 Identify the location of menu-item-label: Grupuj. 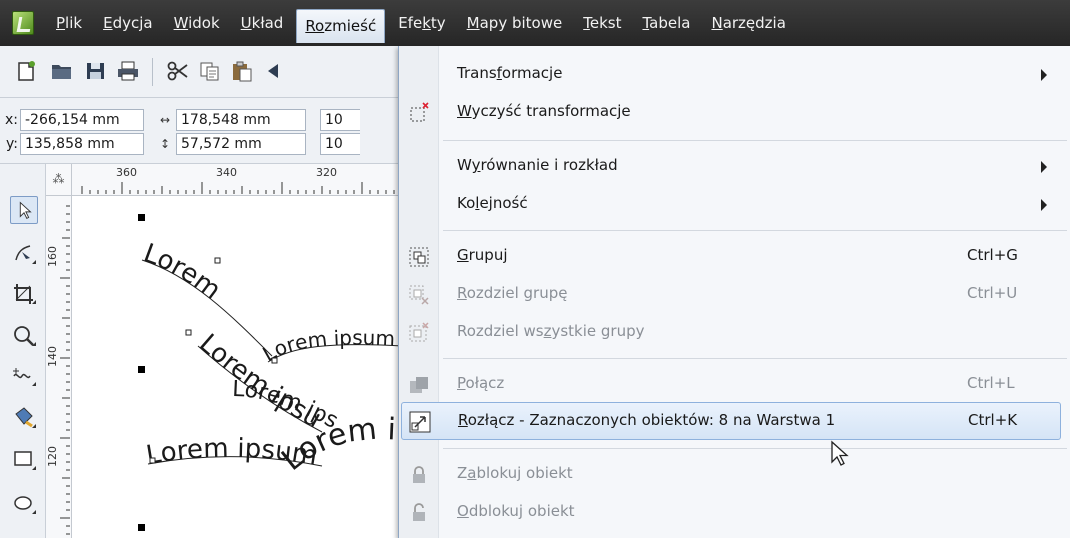
(482, 255).